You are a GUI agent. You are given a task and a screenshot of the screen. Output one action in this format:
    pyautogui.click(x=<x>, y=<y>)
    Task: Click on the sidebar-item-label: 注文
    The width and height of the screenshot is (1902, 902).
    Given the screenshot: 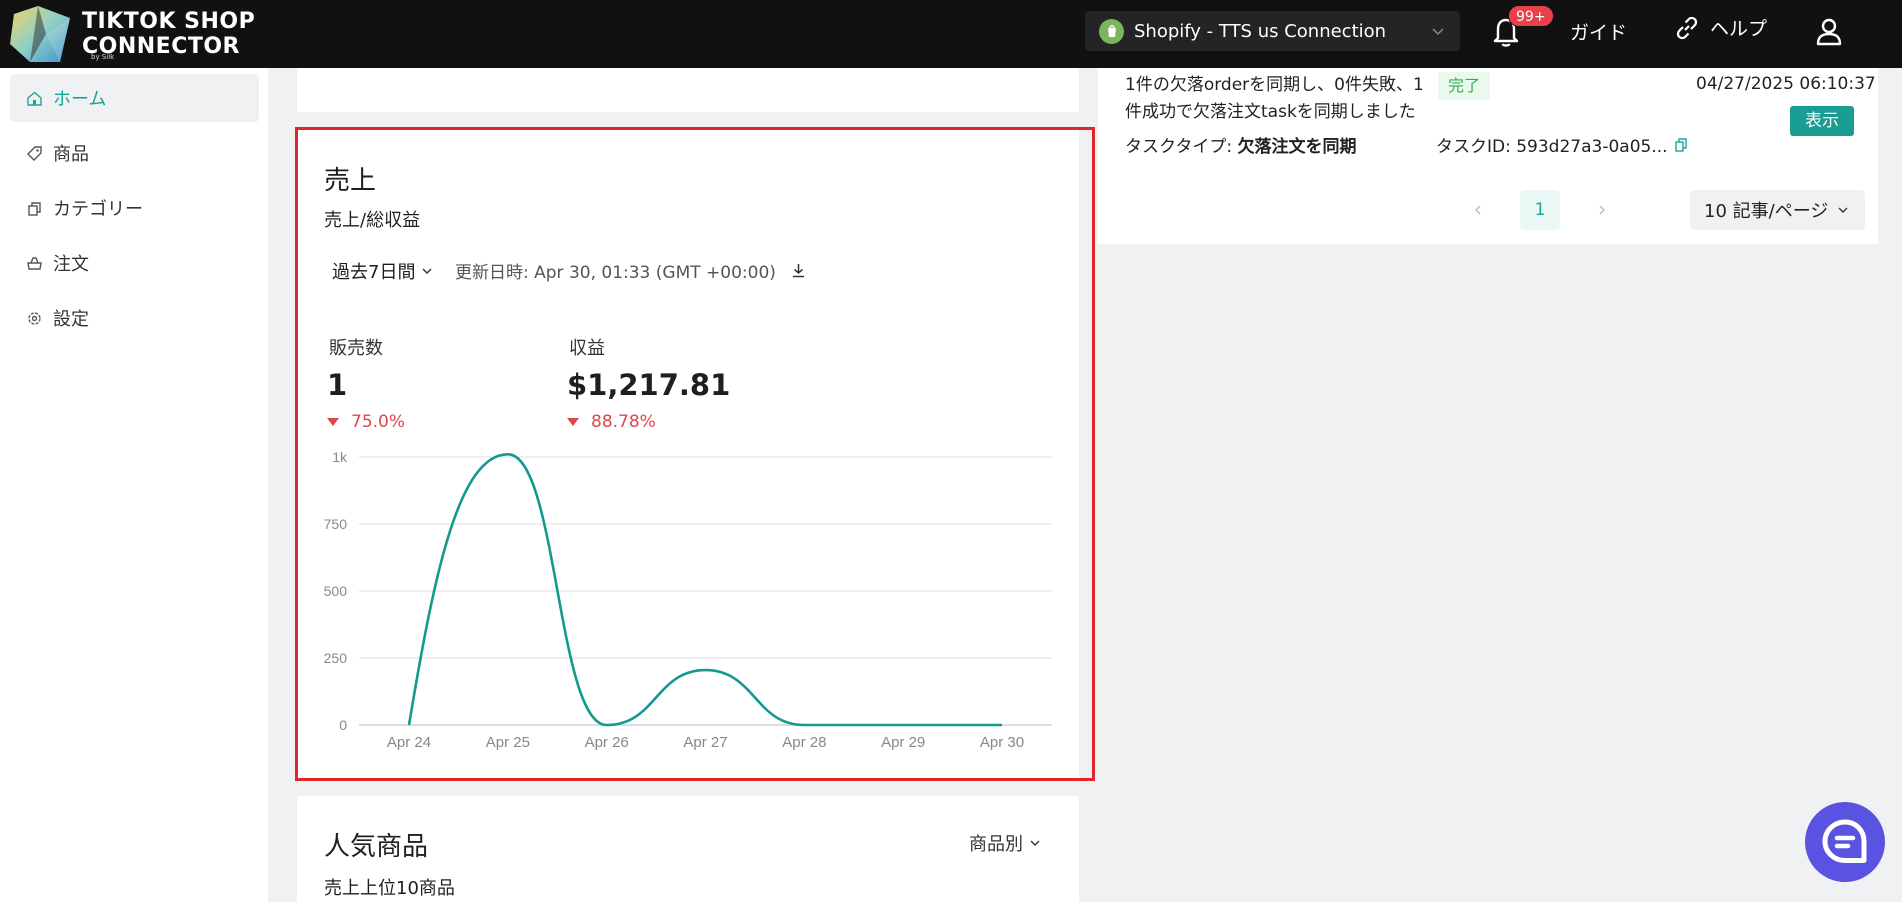 What is the action you would take?
    pyautogui.click(x=71, y=264)
    